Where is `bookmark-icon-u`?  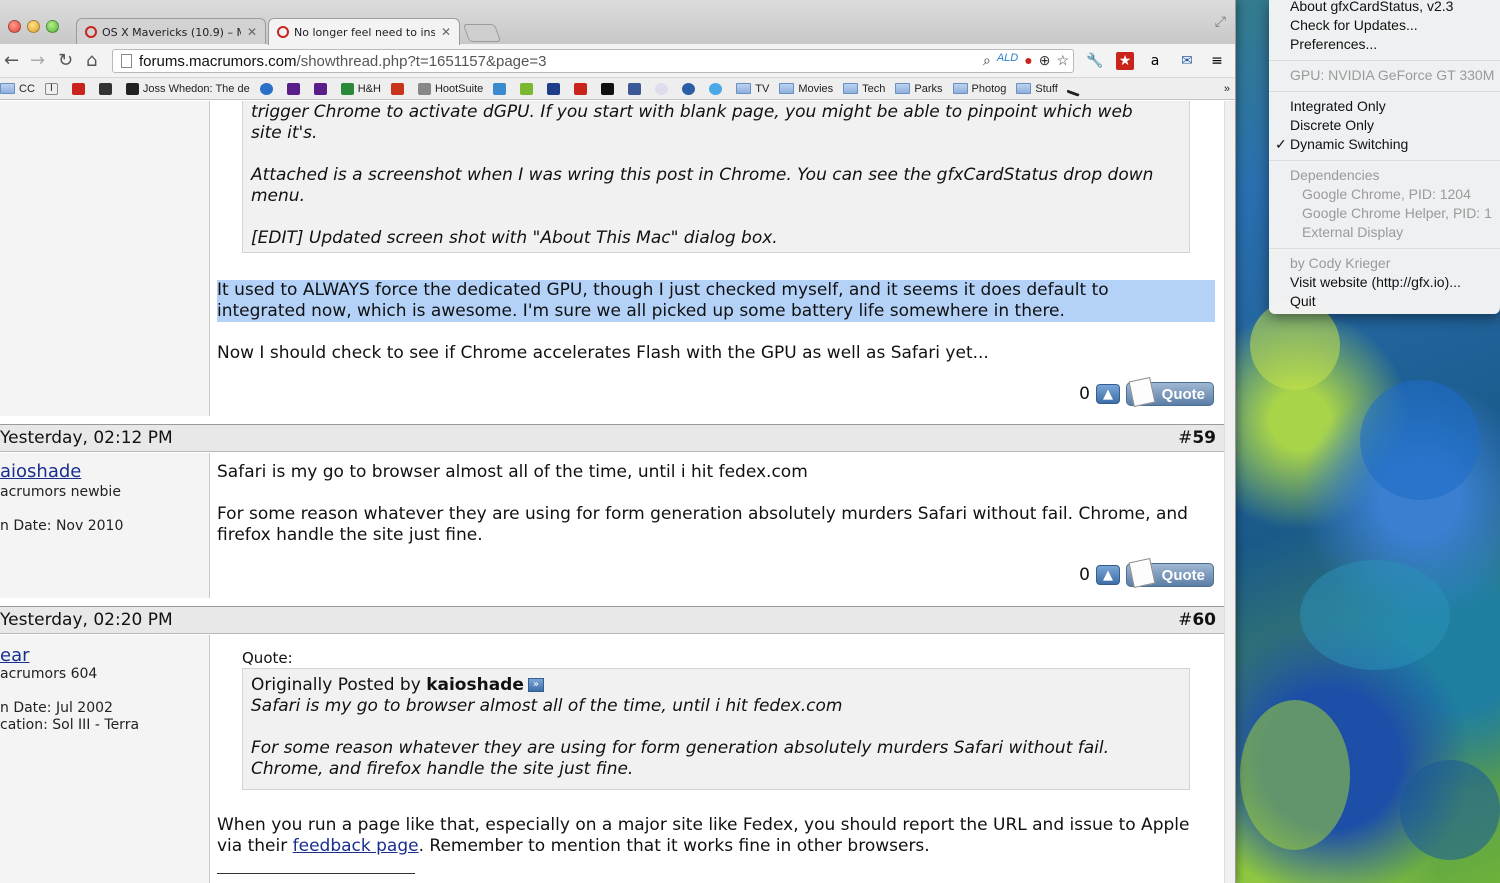 bookmark-icon-u is located at coordinates (528, 88).